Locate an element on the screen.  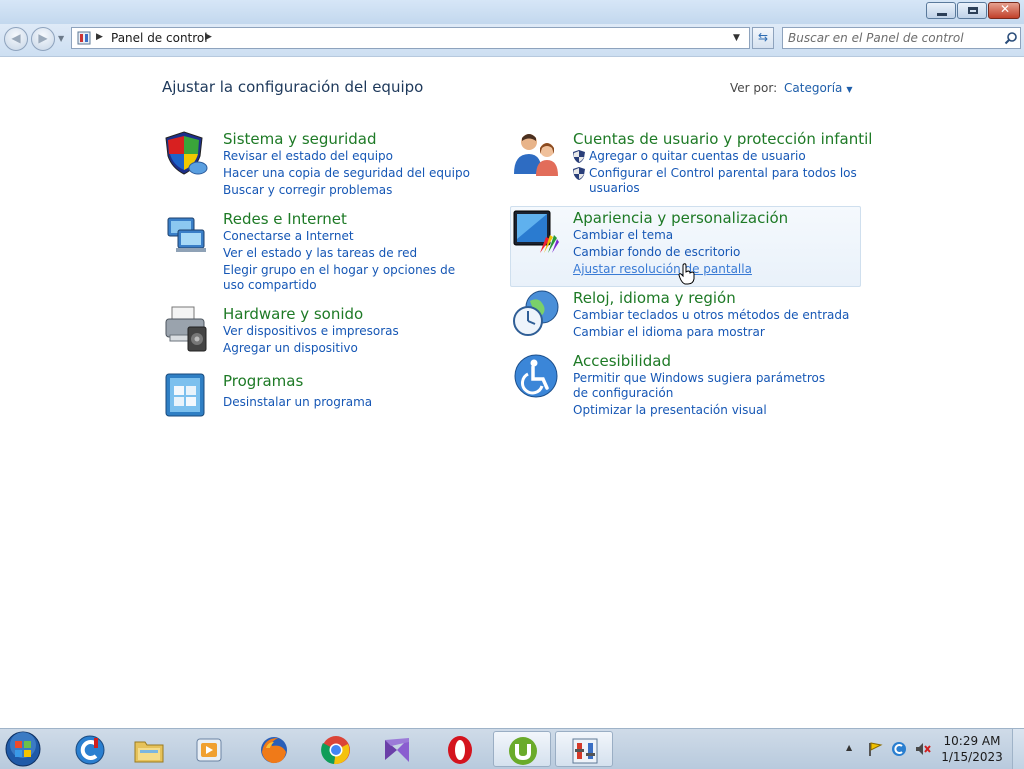
firefox-icon is located at coordinates (274, 750).